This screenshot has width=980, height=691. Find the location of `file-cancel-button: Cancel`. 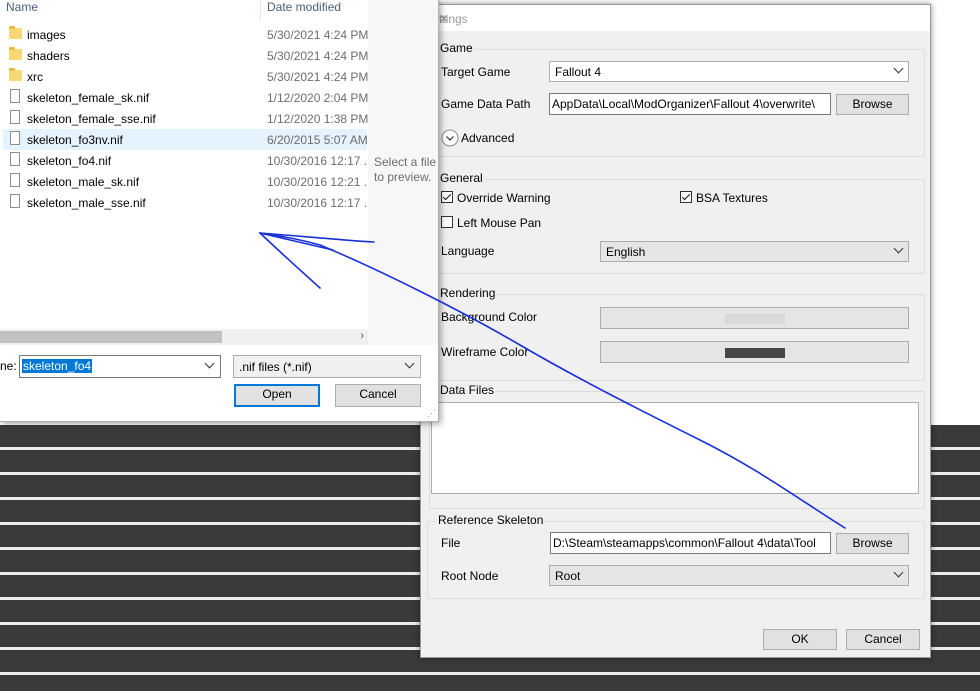

file-cancel-button: Cancel is located at coordinates (378, 395).